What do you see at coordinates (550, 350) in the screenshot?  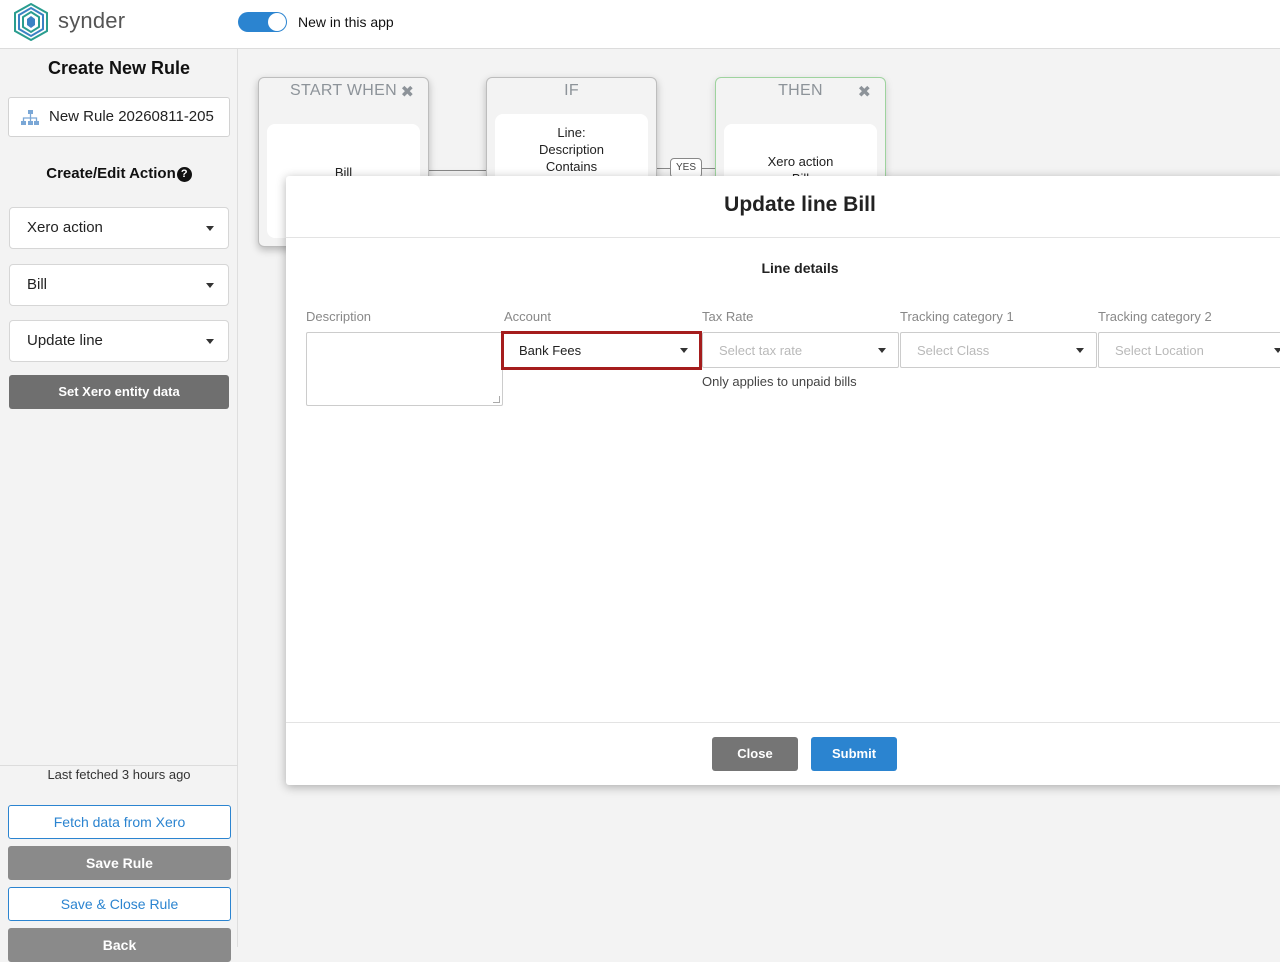 I see `account-value: Bank Fees` at bounding box center [550, 350].